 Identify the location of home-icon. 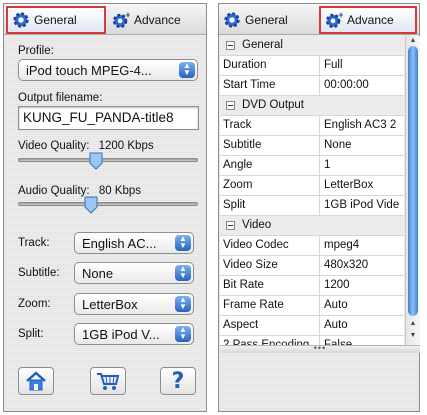
(36, 381).